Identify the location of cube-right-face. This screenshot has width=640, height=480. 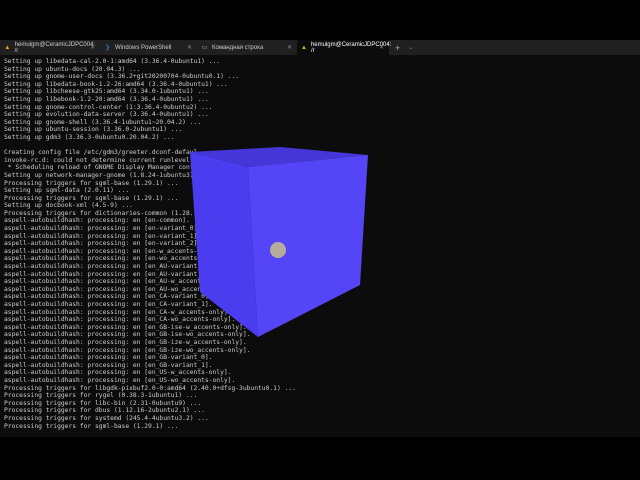
(308, 246).